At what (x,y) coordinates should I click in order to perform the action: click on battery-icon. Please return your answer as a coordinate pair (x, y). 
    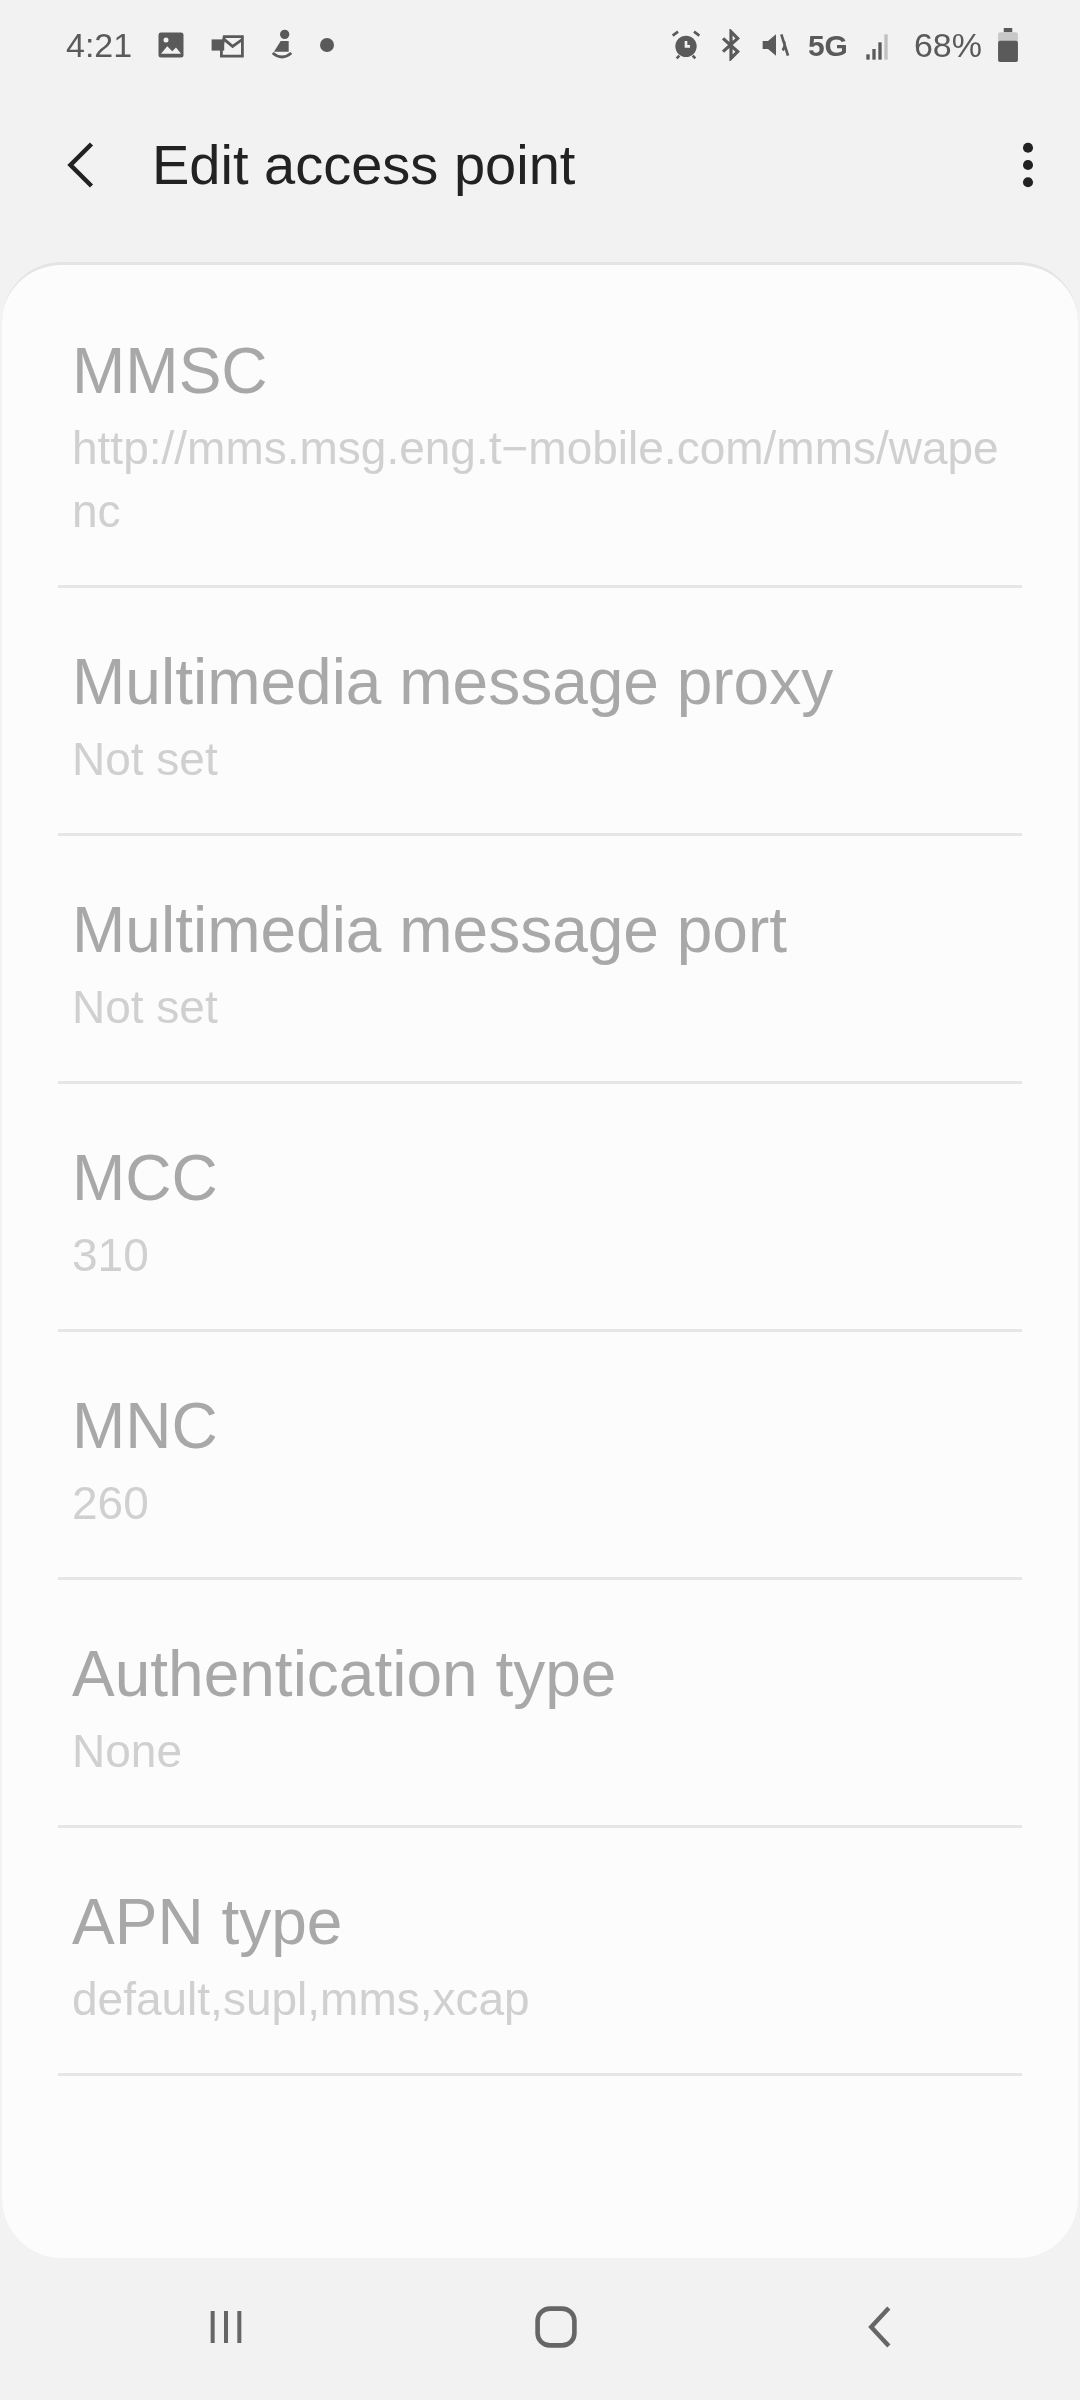
    Looking at the image, I should click on (1008, 45).